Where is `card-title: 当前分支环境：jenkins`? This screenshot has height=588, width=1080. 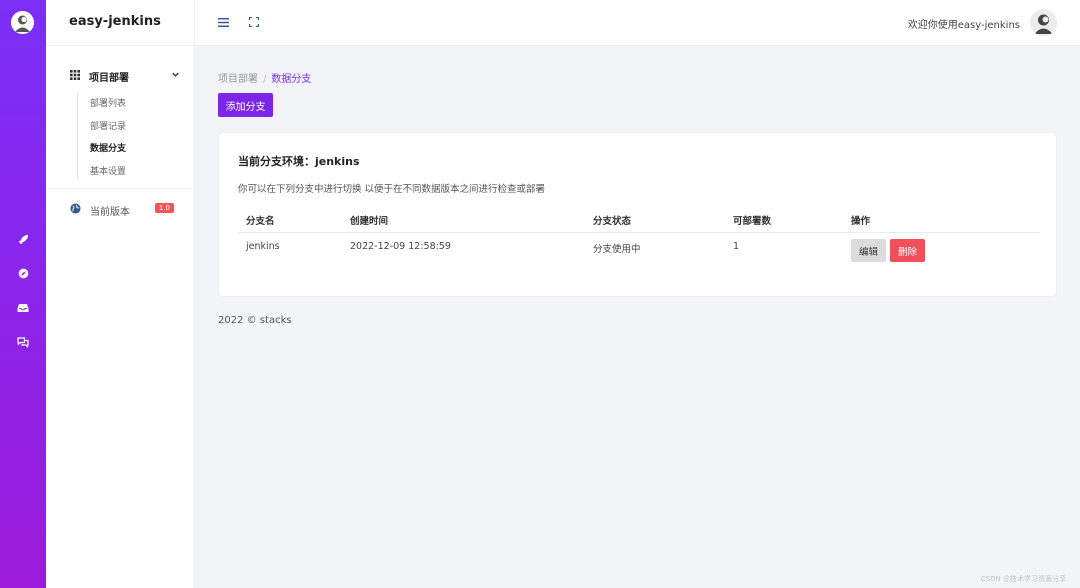 card-title: 当前分支环境：jenkins is located at coordinates (299, 161).